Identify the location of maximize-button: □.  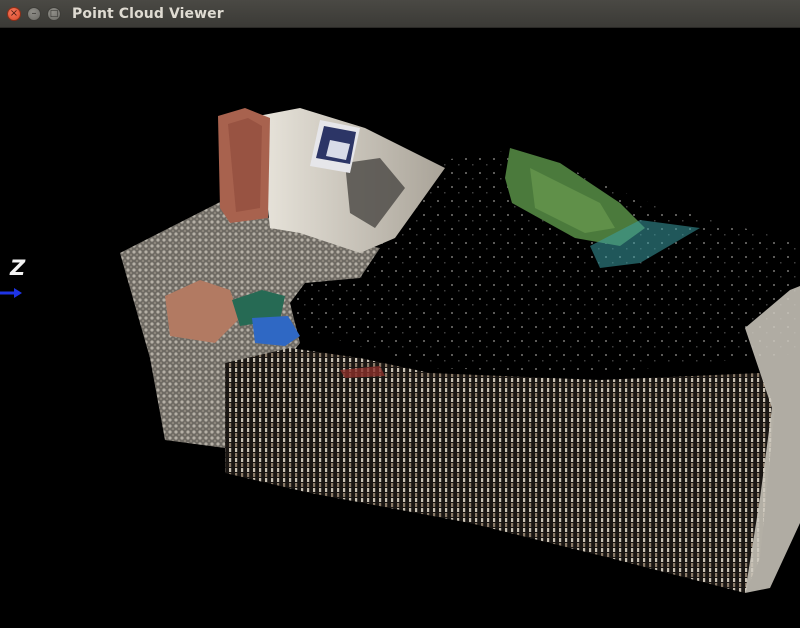
(54, 14).